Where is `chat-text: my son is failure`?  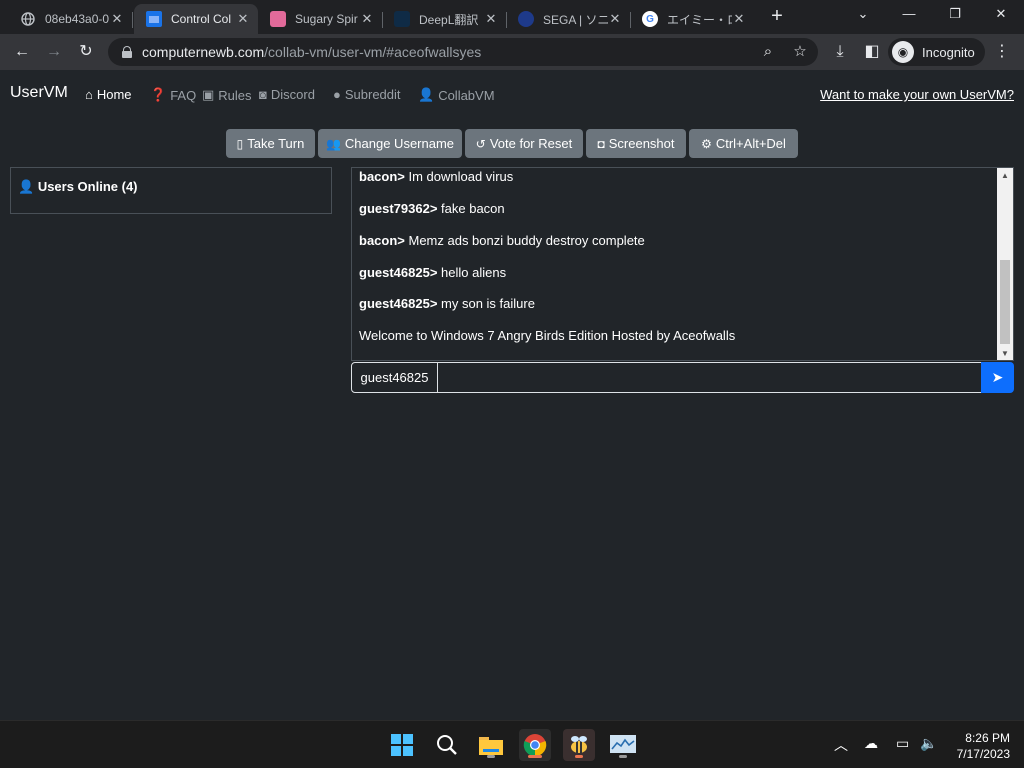 chat-text: my son is failure is located at coordinates (486, 303).